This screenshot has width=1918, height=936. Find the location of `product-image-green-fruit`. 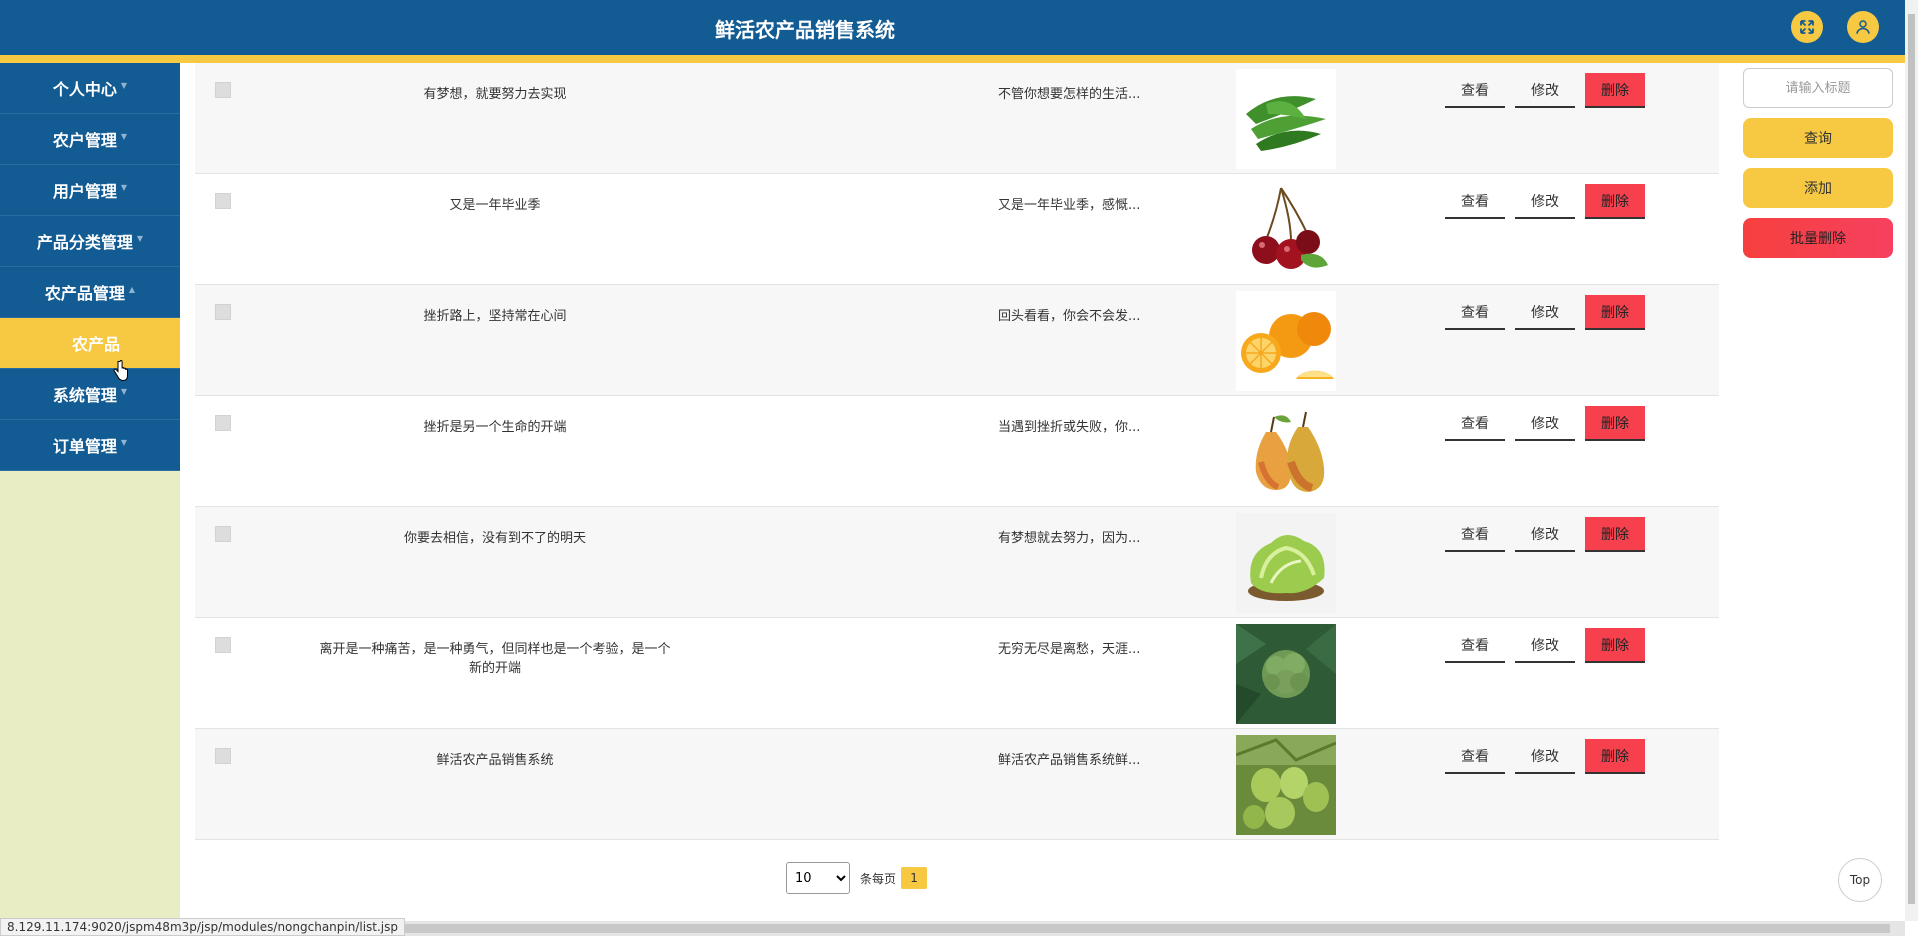

product-image-green-fruit is located at coordinates (1286, 785).